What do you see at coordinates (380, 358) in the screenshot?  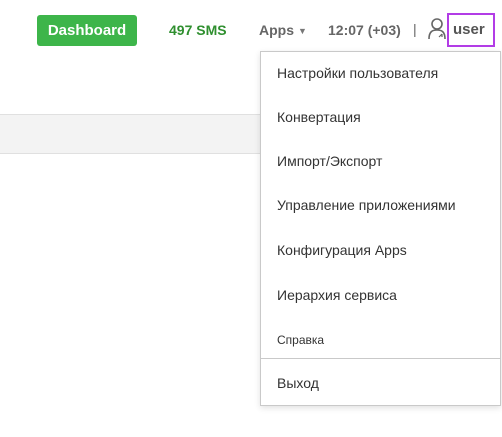 I see `menu-divider` at bounding box center [380, 358].